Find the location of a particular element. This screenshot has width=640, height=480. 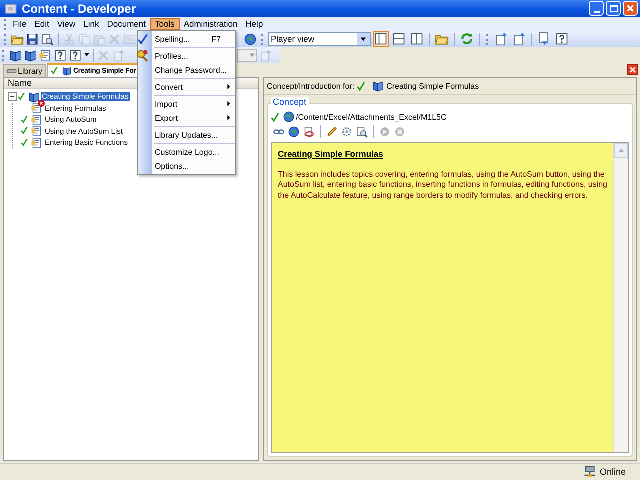

file-path: /Content/Excel/Attachments_Excel/M1L5C is located at coordinates (371, 117).